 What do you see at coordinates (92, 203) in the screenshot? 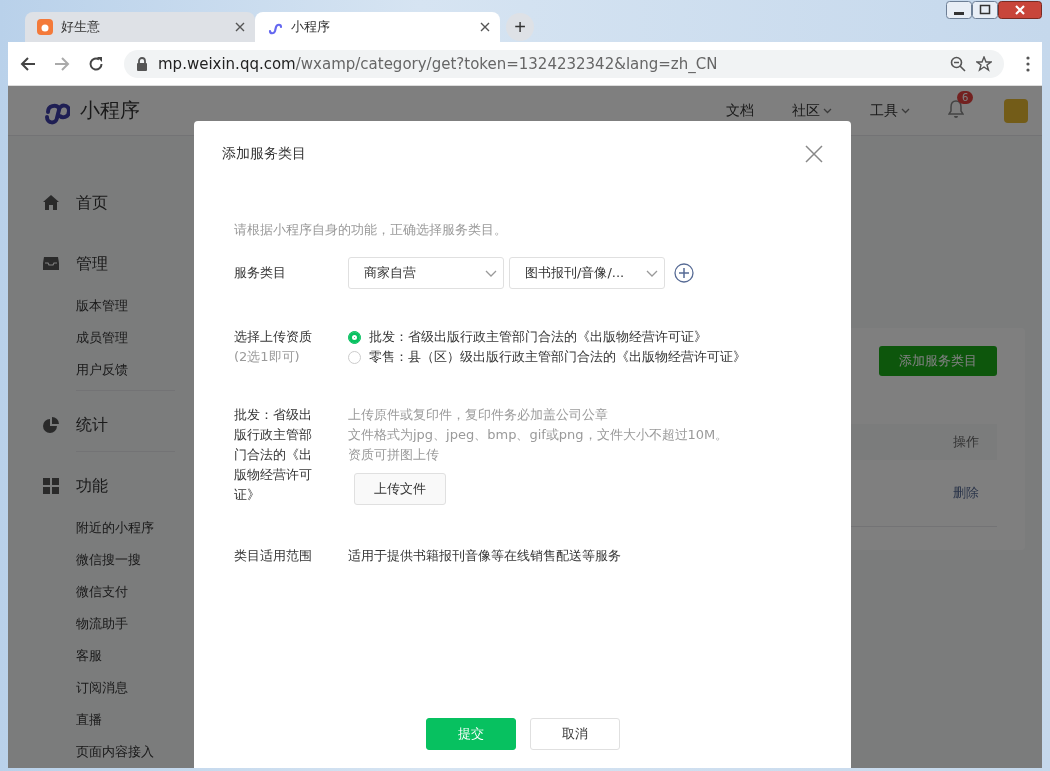
I see `sidebar-section: 首页` at bounding box center [92, 203].